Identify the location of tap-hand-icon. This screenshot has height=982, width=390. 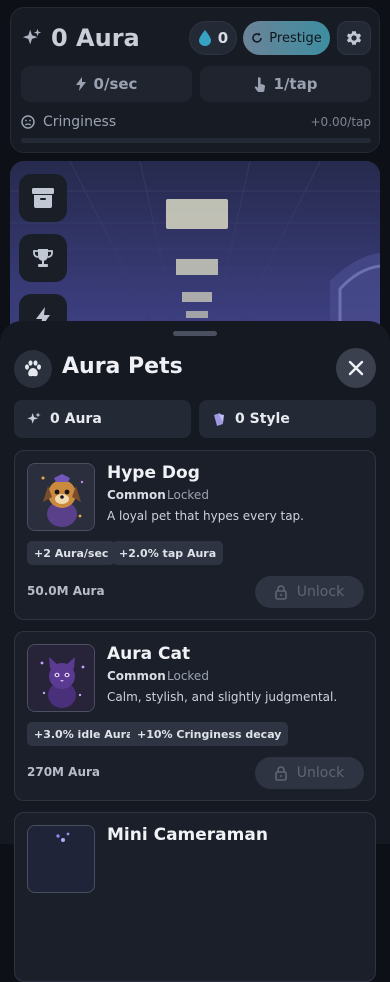
(259, 84).